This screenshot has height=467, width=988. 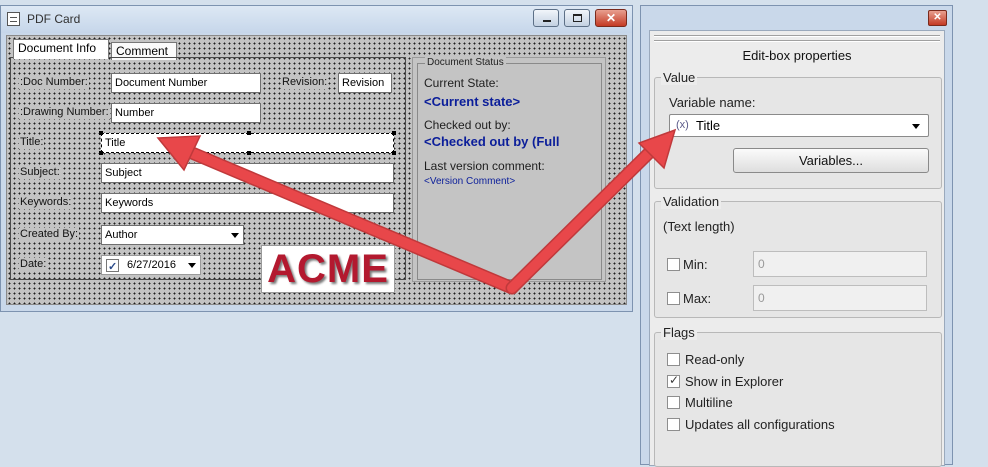 I want to click on title-bar: PDF Card ✕, so click(x=316, y=19).